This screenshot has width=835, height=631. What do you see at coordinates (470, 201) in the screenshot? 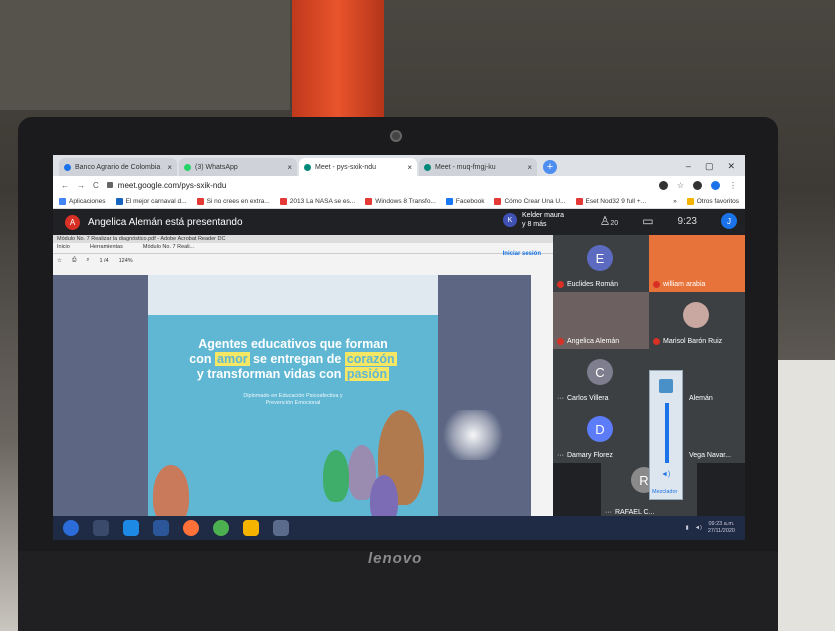
I see `bookmark-label: Facebook` at bounding box center [470, 201].